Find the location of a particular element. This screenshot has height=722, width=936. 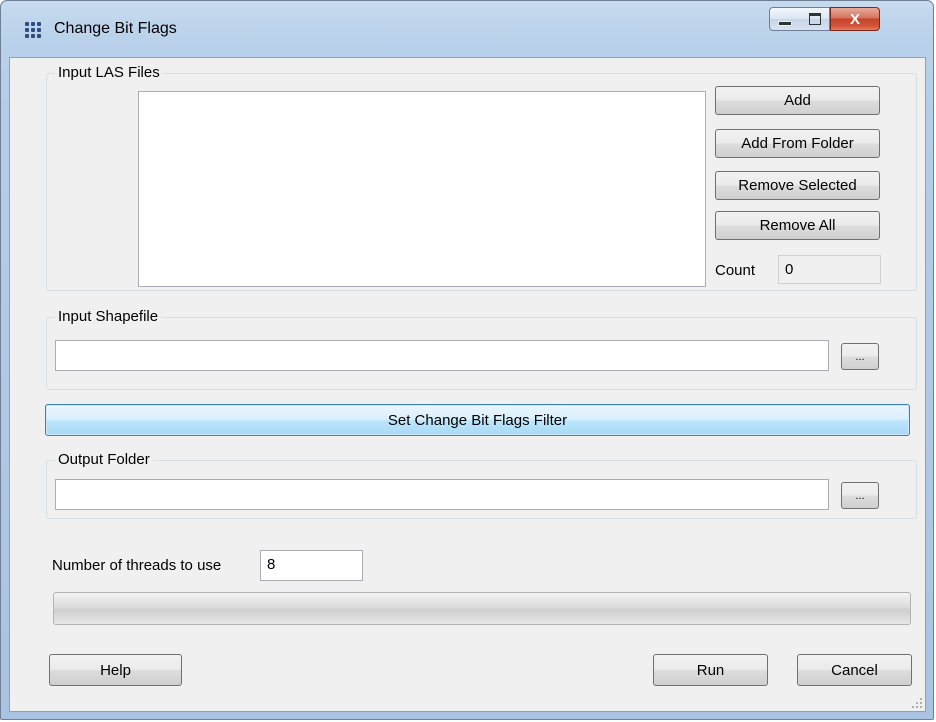

shapefile-path-input is located at coordinates (442, 355).